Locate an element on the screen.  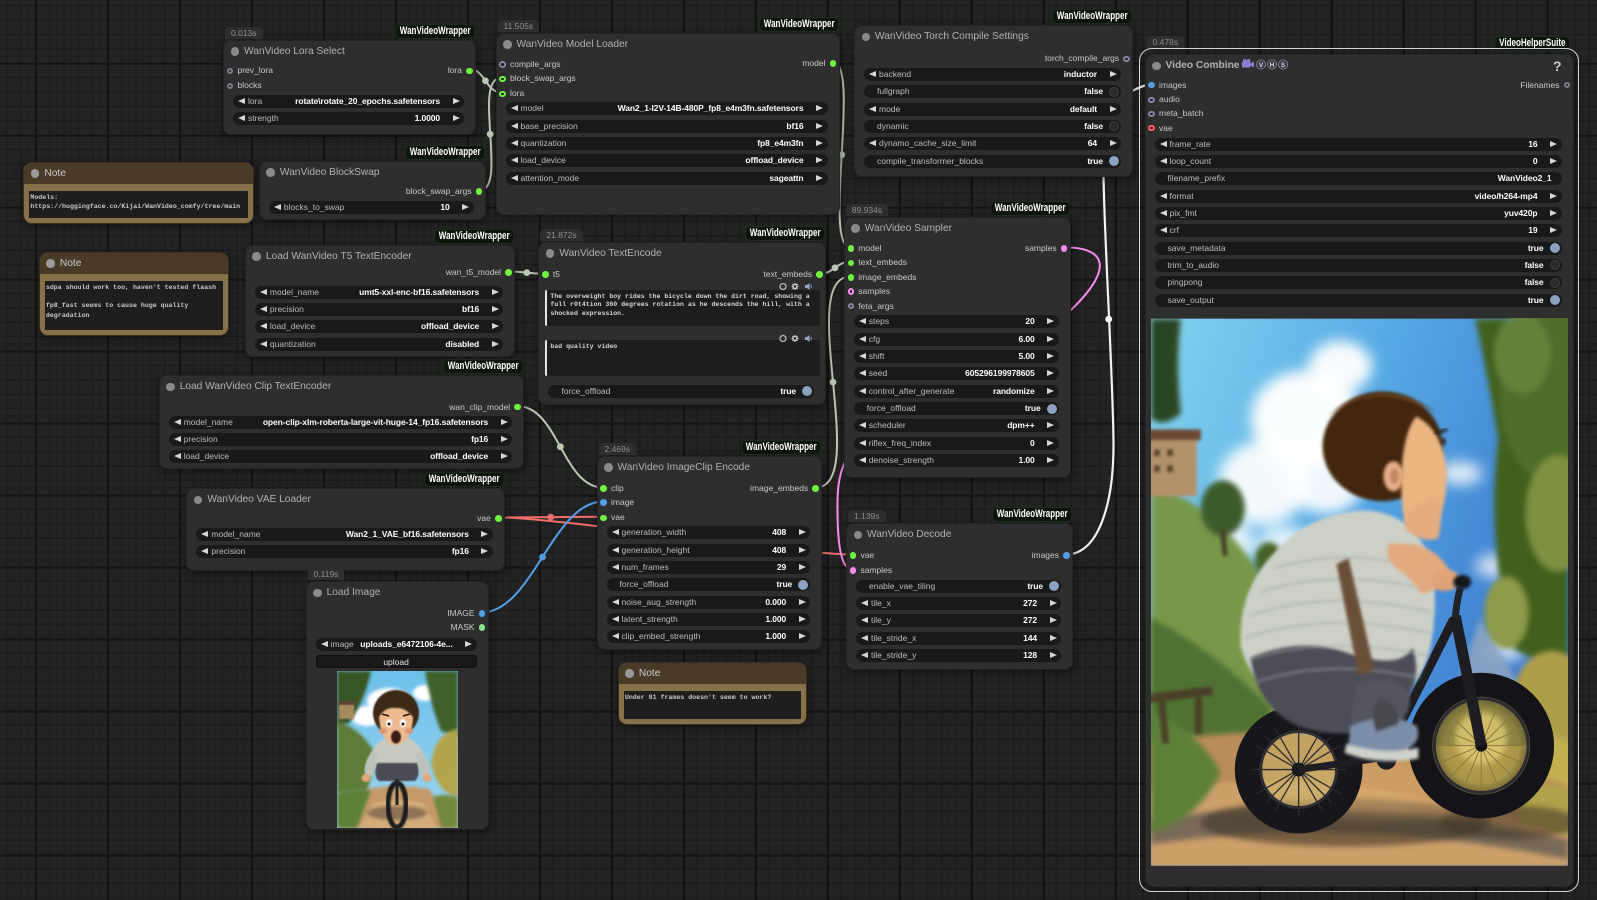
svg-text: H is located at coordinates (1272, 65).